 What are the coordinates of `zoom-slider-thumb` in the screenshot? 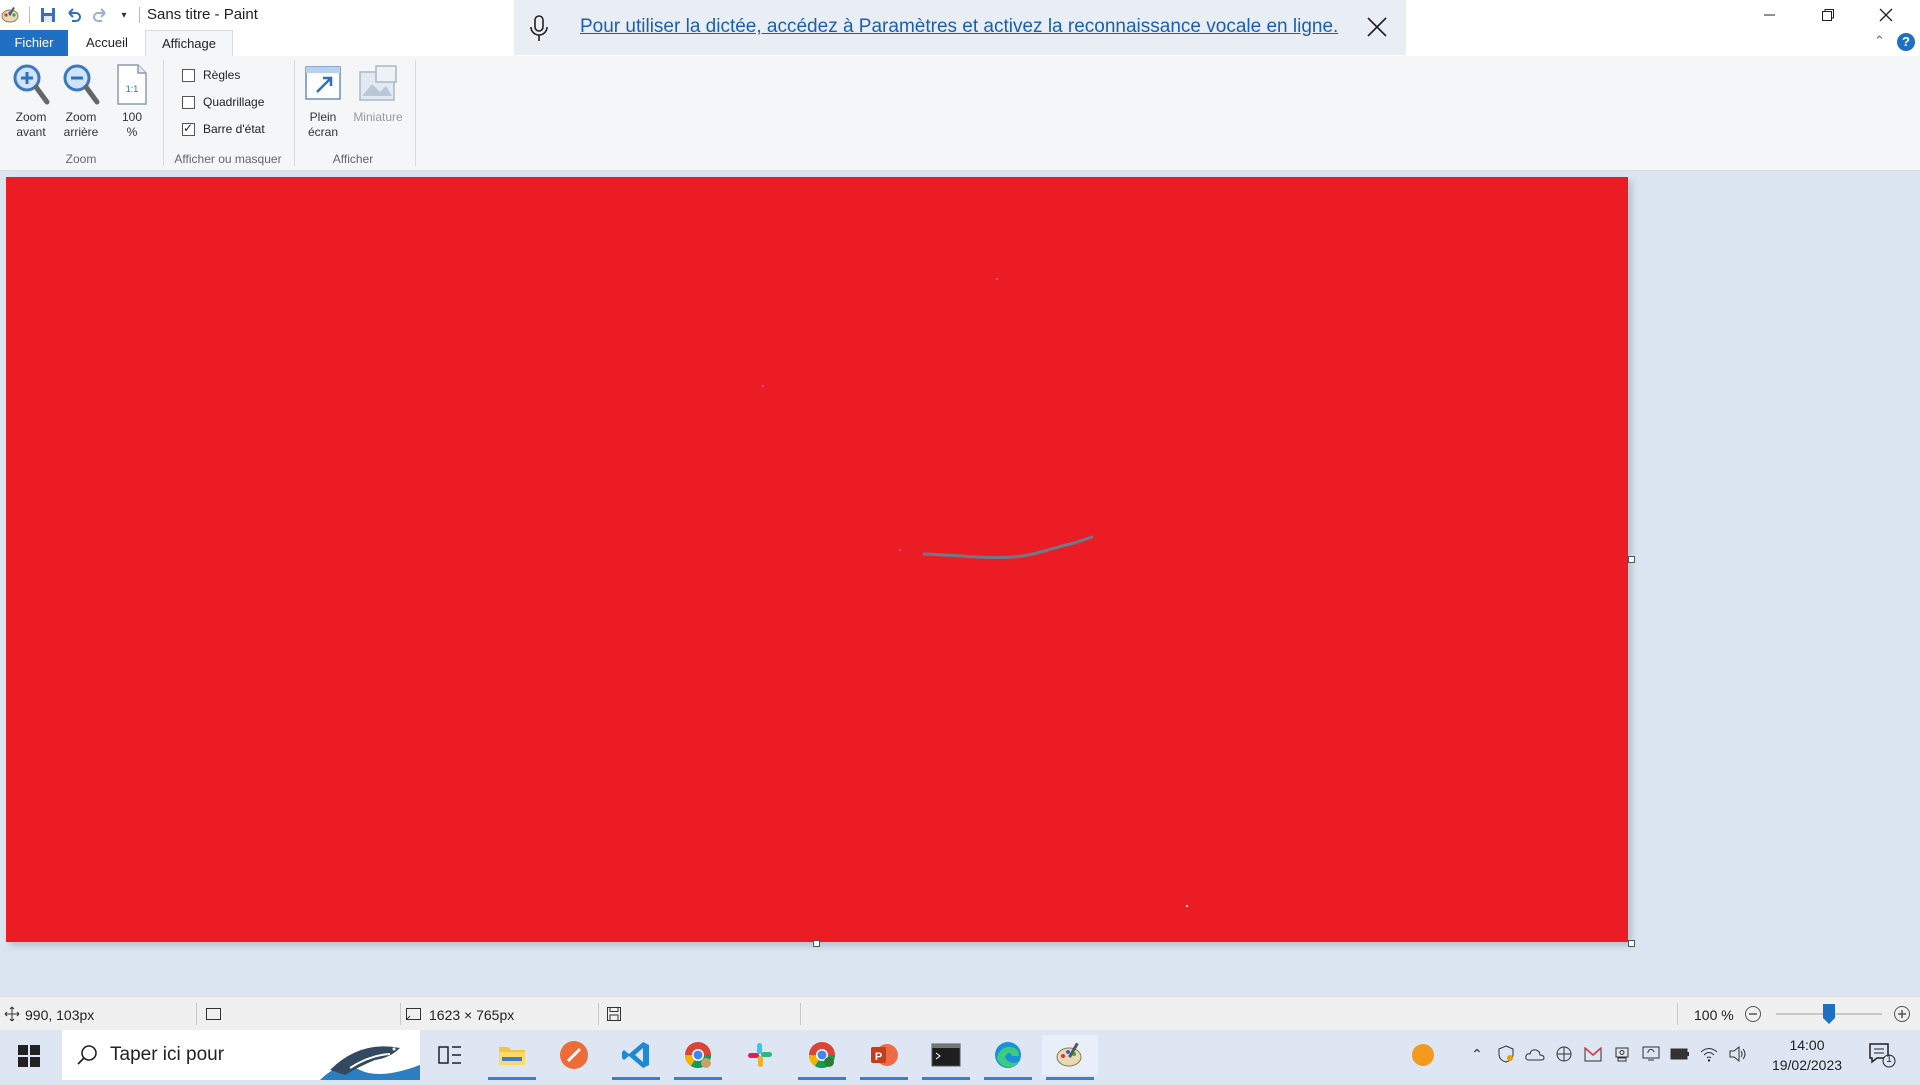 It's located at (1829, 1014).